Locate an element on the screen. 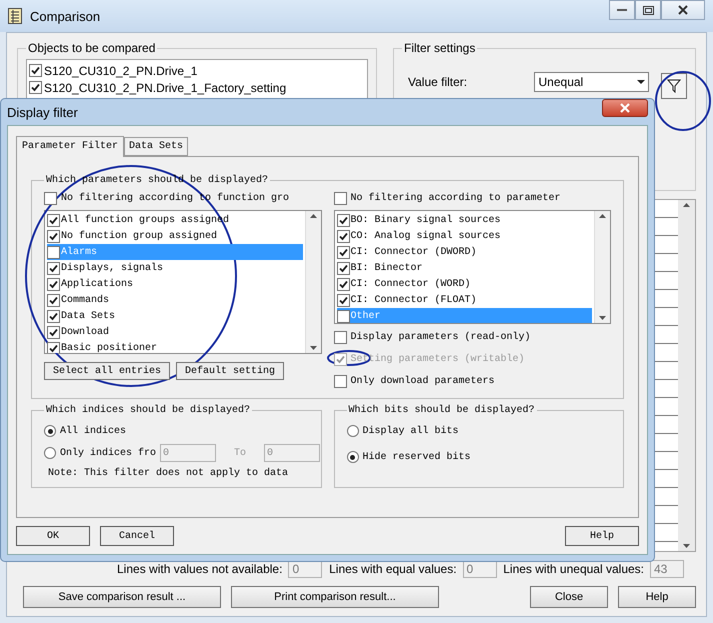  list-item: Commands is located at coordinates (174, 300).